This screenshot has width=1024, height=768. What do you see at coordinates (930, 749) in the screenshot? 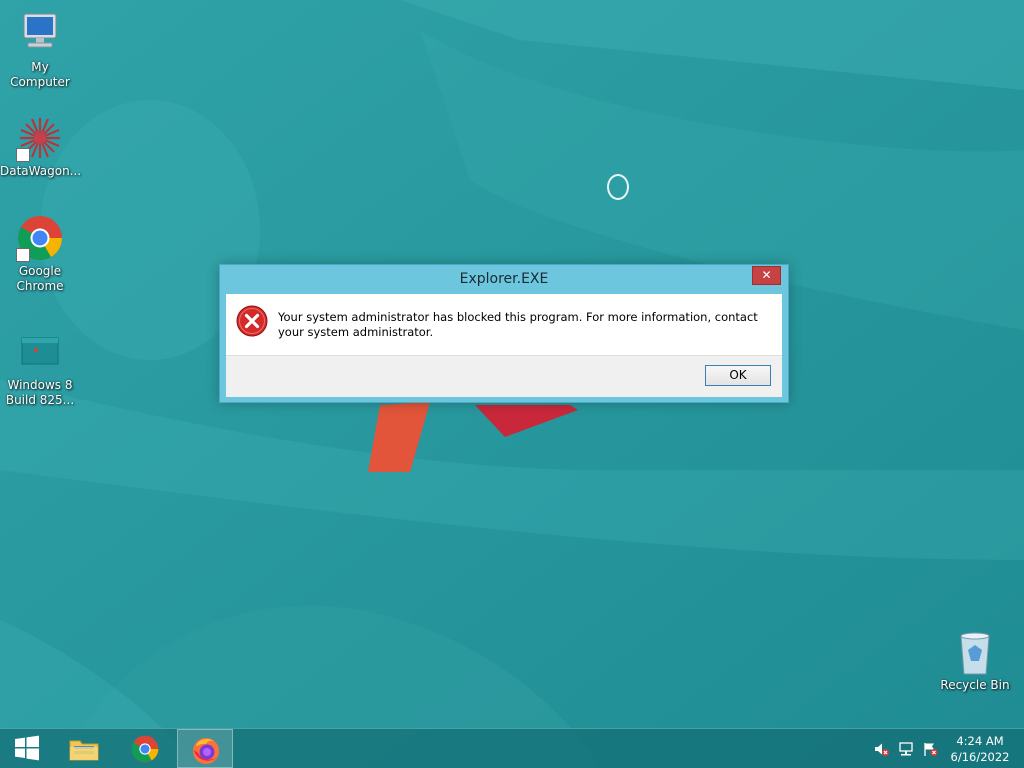
I see `action-center-flag-icon` at bounding box center [930, 749].